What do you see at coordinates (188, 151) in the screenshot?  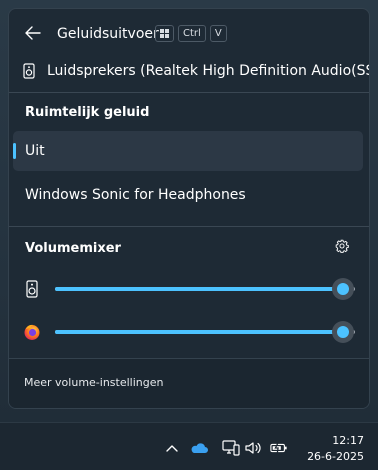 I see `spatial-option-off: Uit` at bounding box center [188, 151].